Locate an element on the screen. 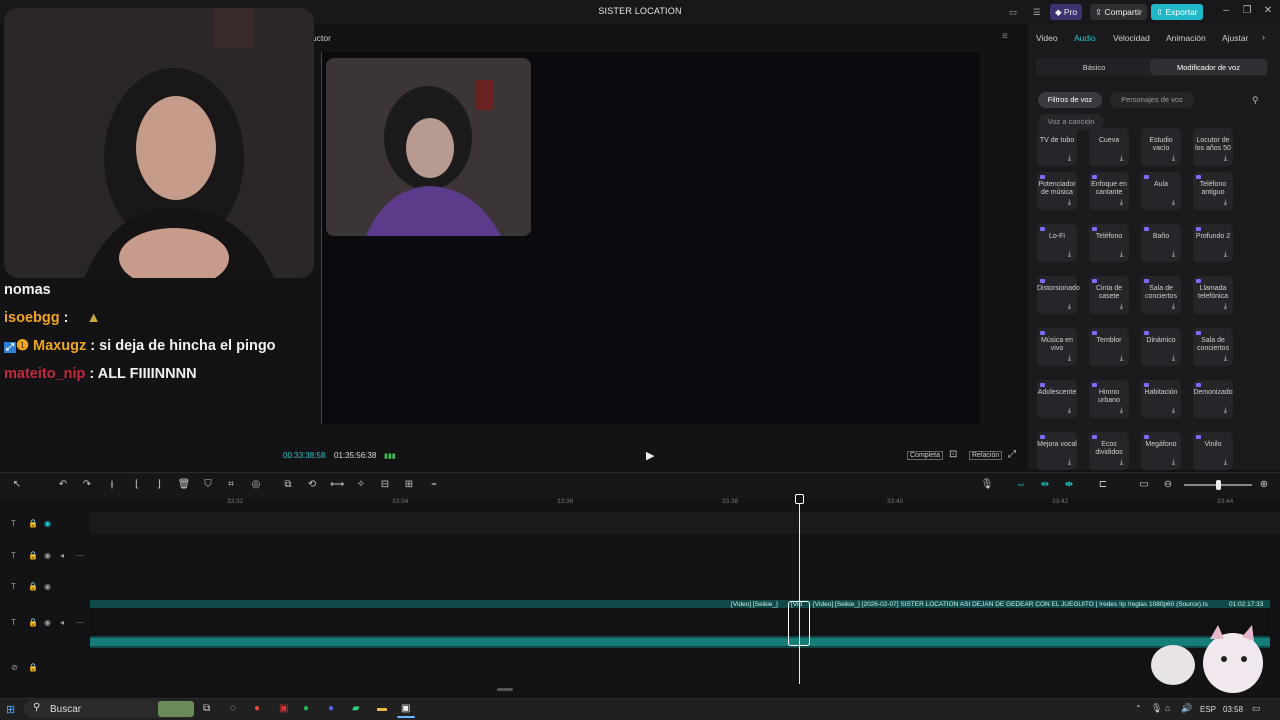 This screenshot has width=1280, height=720. clock: 03:58 is located at coordinates (1233, 709).